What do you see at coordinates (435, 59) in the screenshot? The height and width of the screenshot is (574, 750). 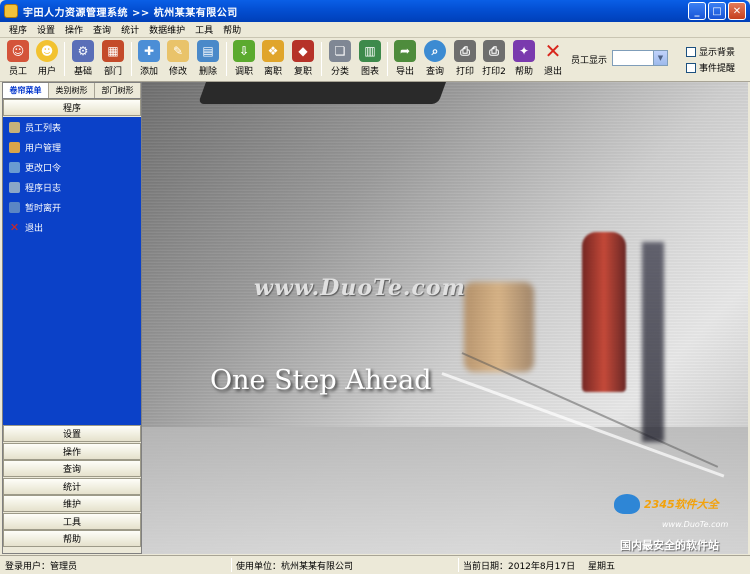 I see `toolbar-search-button: ⌕ 查询` at bounding box center [435, 59].